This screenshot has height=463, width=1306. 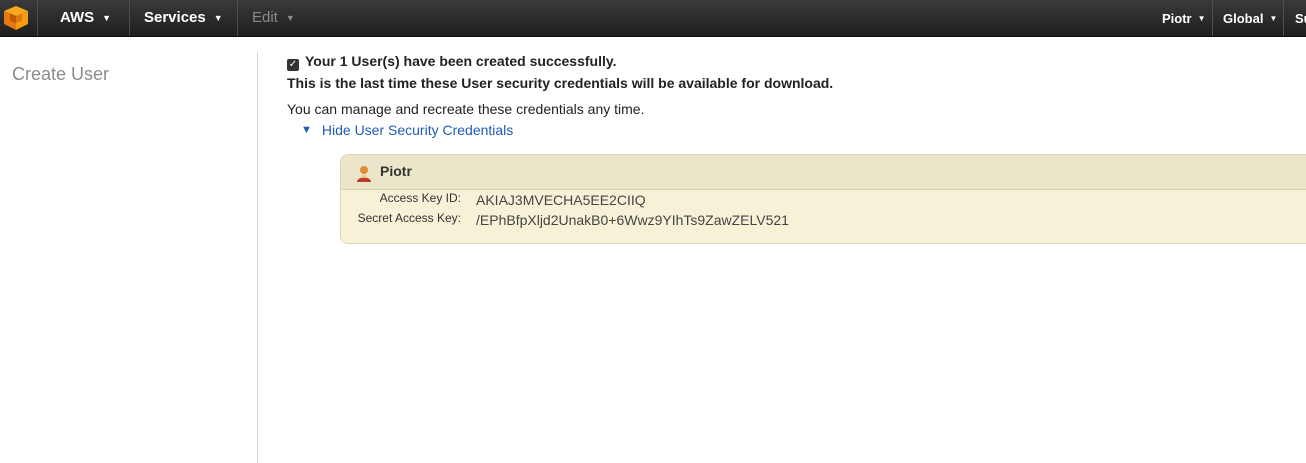 I want to click on support-menu-label: Su, so click(x=1300, y=18).